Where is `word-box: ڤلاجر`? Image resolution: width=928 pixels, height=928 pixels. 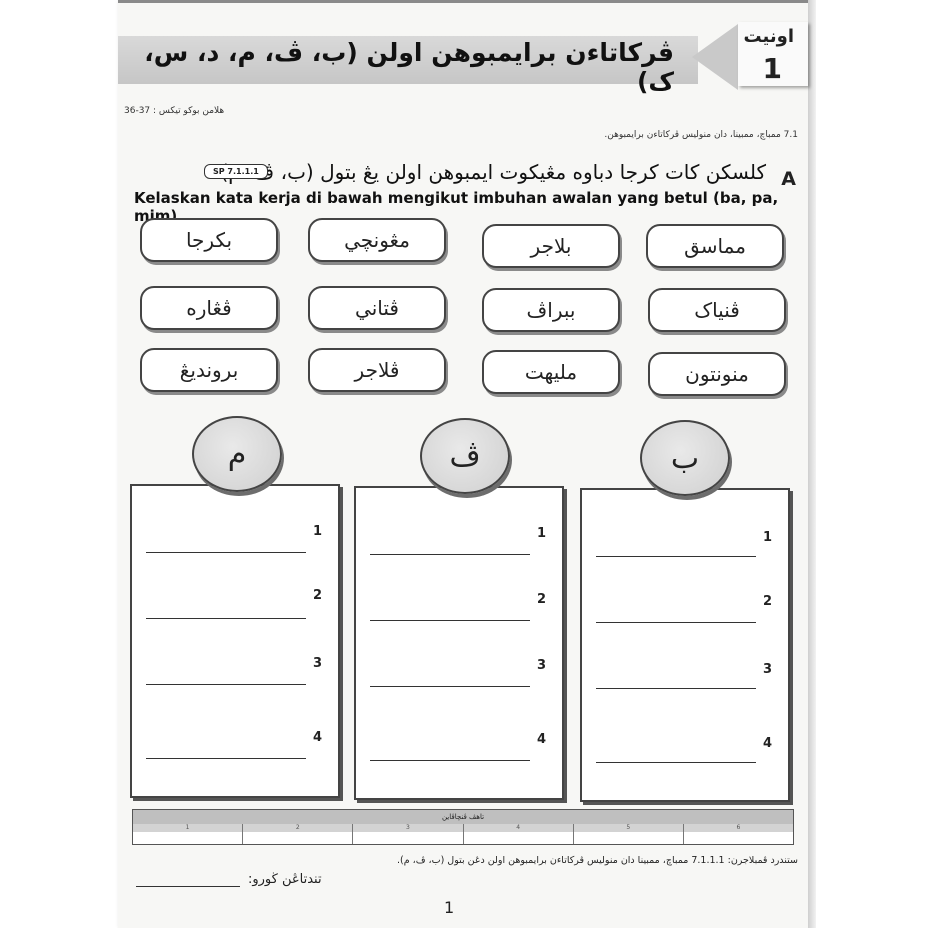
word-box: ڤلاجر is located at coordinates (377, 370).